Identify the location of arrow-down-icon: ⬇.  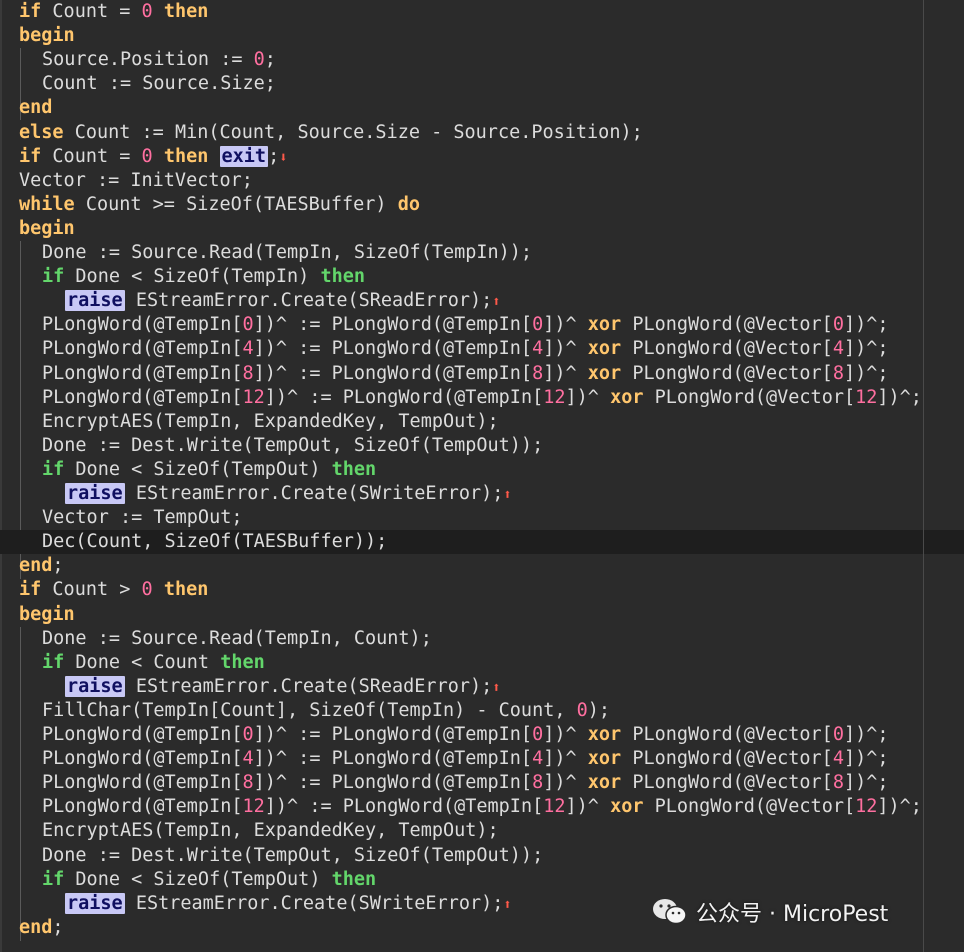
(283, 157).